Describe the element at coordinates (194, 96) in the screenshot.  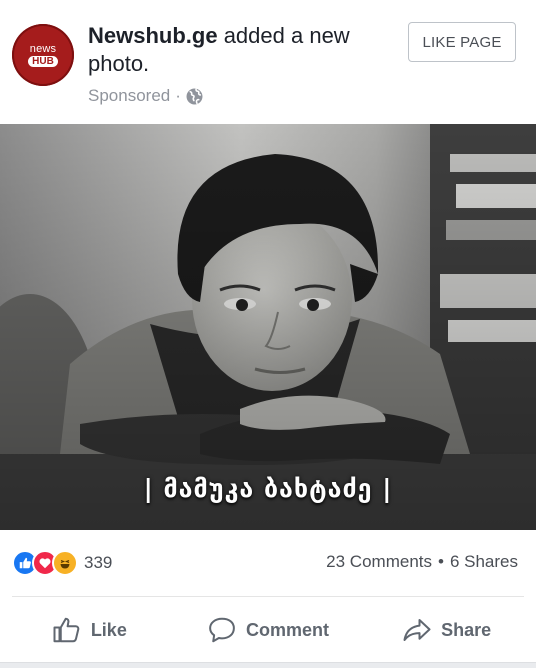
I see `globe-icon` at that location.